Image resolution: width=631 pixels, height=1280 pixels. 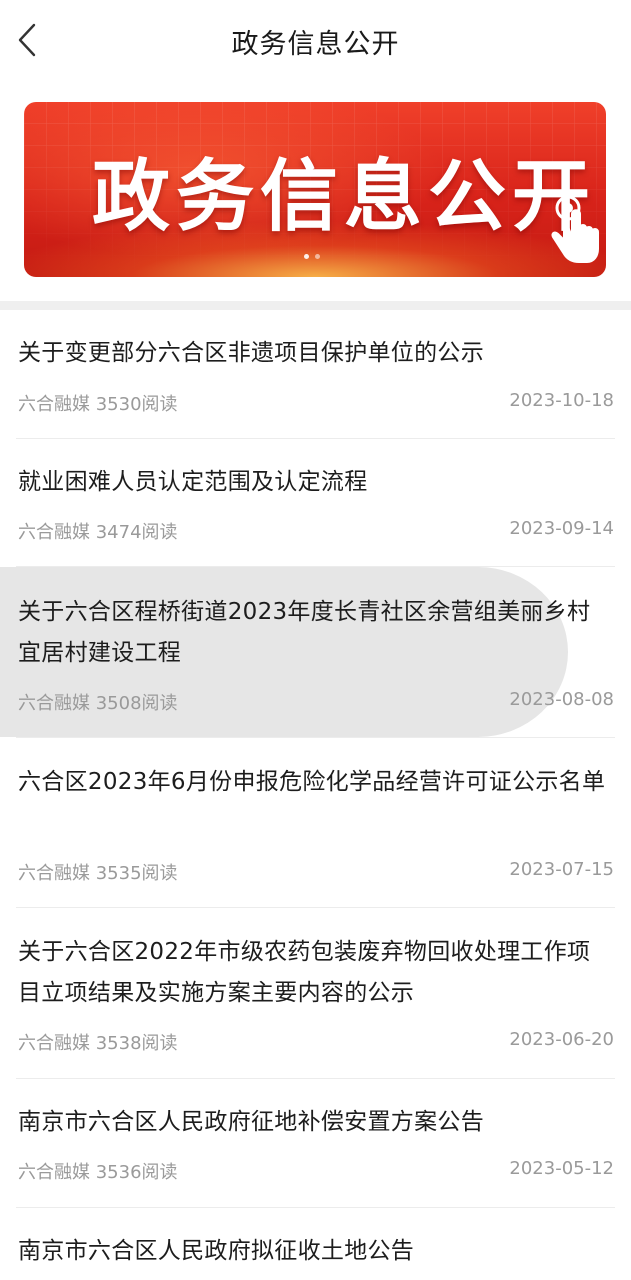 I want to click on article-title: 就业困难人员认定范围及认定流程, so click(x=193, y=482).